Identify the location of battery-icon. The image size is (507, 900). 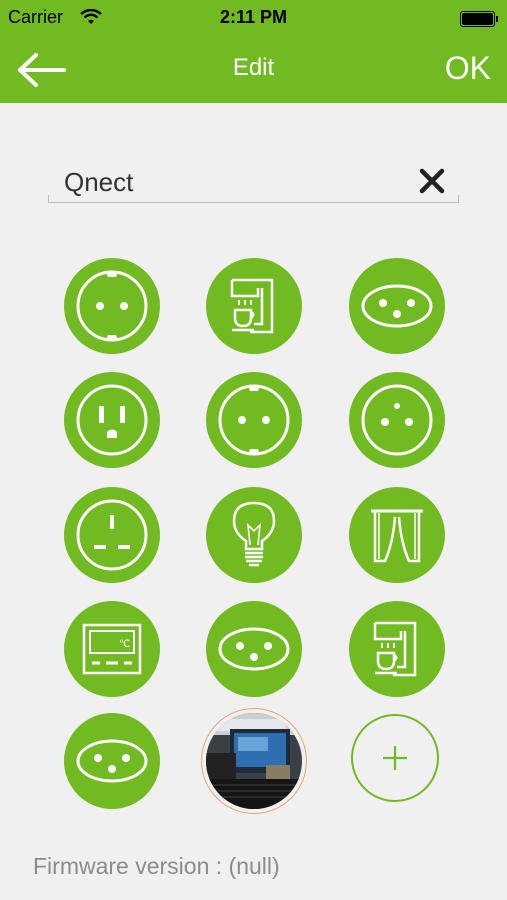
(479, 19).